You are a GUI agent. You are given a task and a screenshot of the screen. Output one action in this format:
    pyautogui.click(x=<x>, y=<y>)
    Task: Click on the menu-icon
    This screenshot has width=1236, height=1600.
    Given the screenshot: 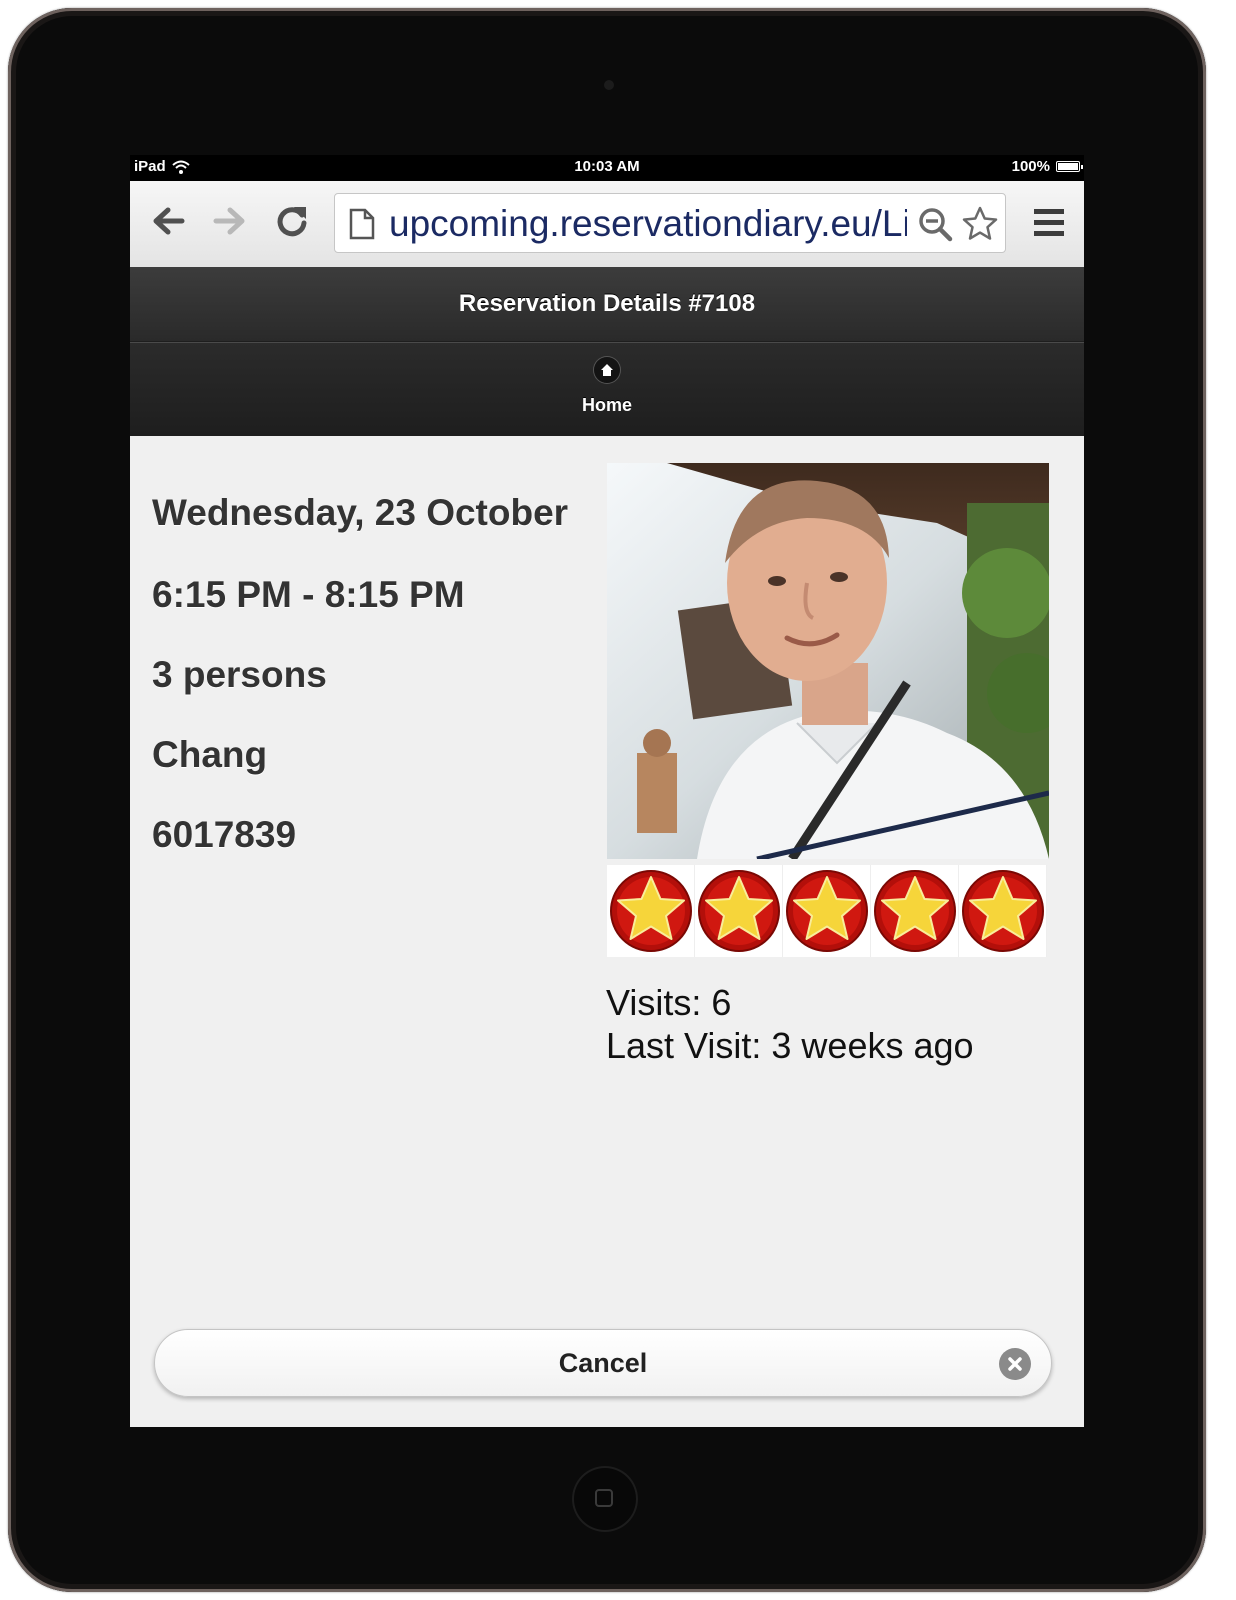 What is the action you would take?
    pyautogui.click(x=1049, y=223)
    